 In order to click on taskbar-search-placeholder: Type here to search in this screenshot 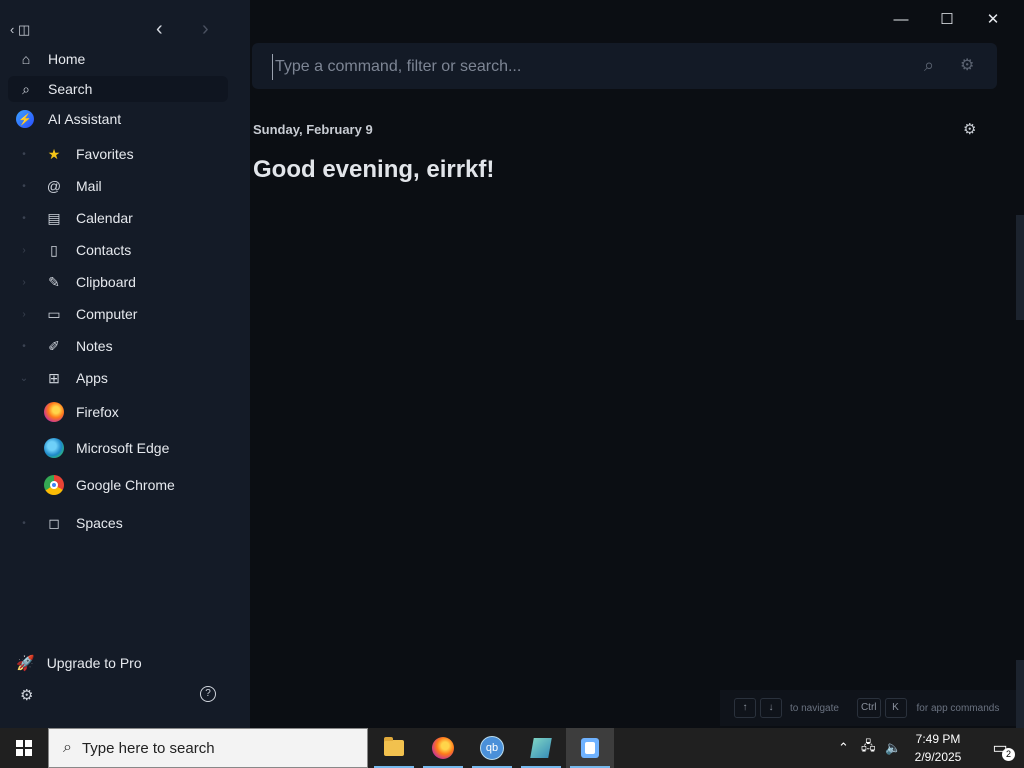, I will do `click(148, 748)`.